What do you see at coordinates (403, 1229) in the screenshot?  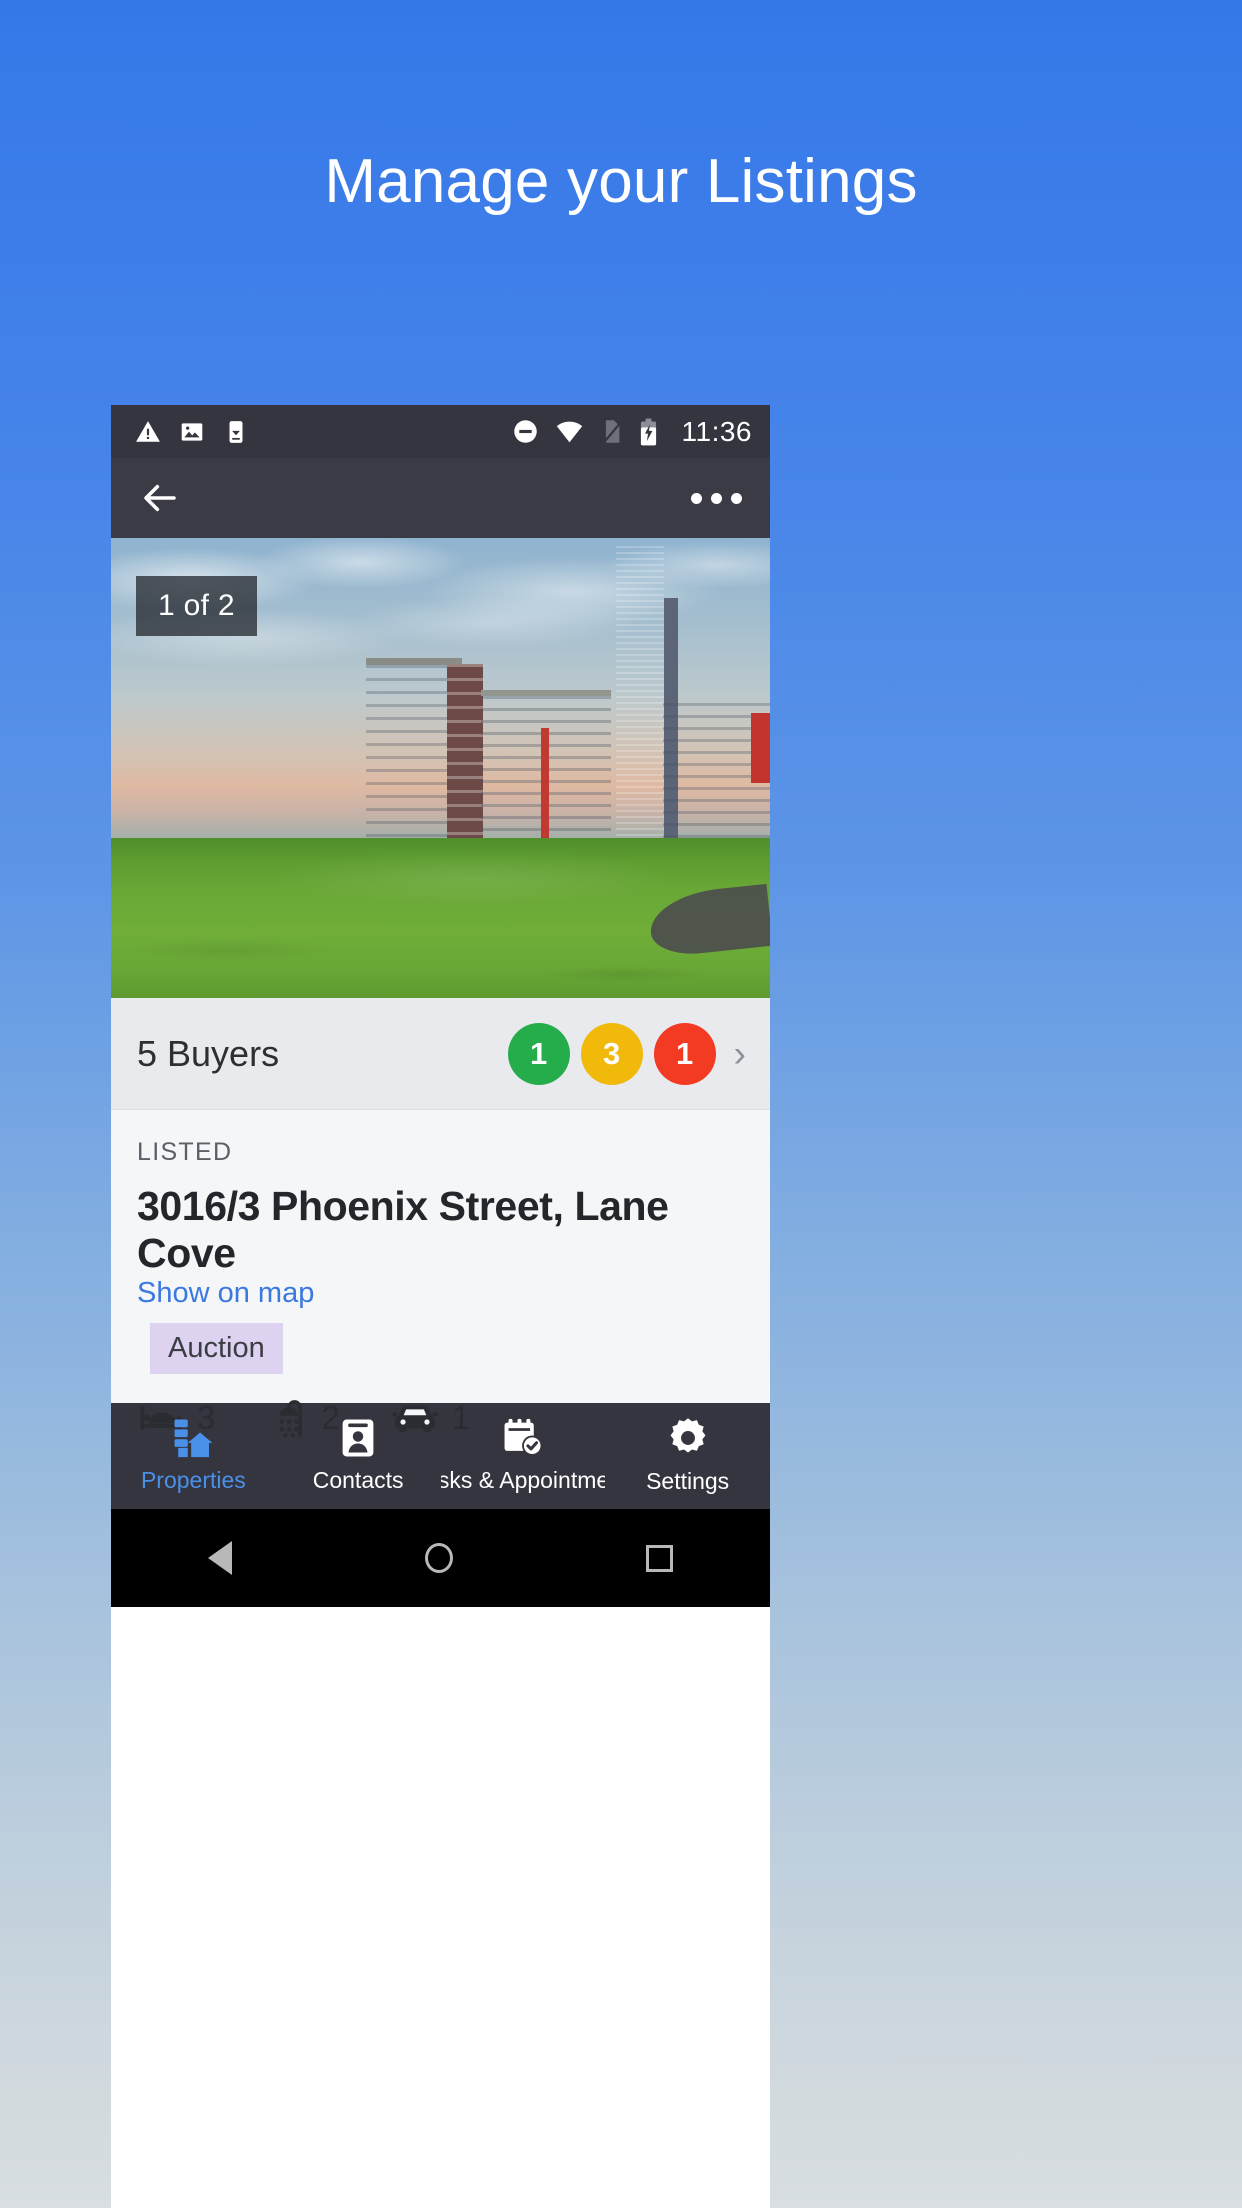 I see `listing-address: 3016/3 Phoenix Street, Lane Cove` at bounding box center [403, 1229].